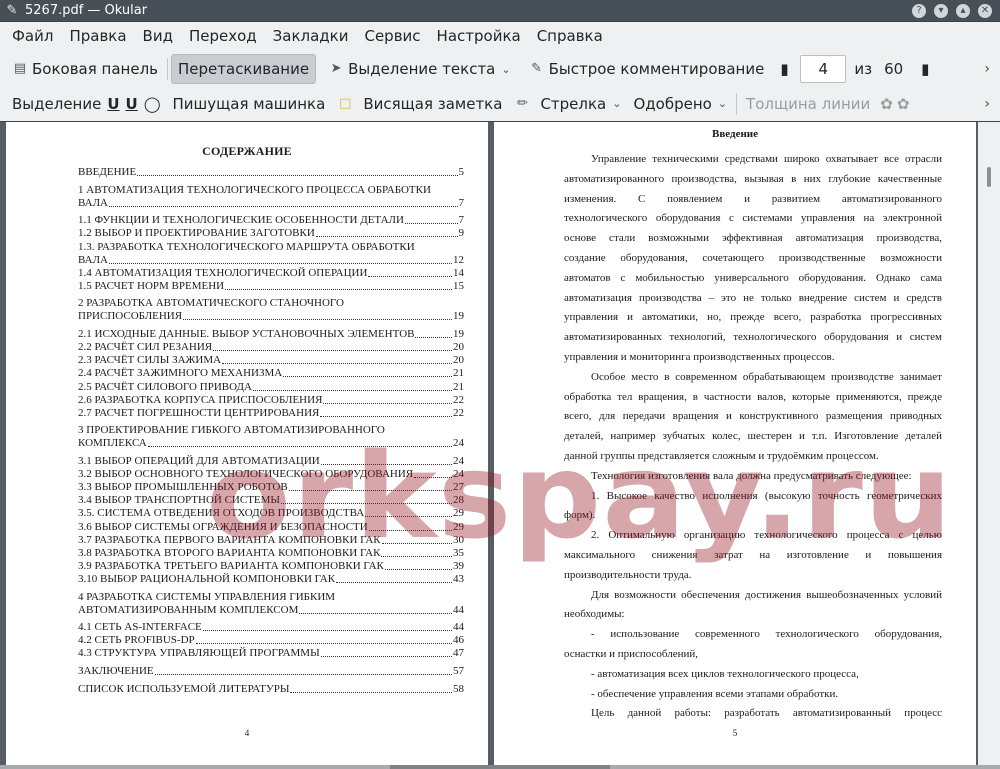 The height and width of the screenshot is (769, 1000). What do you see at coordinates (140, 627) in the screenshot?
I see `toc-entry-title: 4.1 СЕТЬ AS-INTERFACE` at bounding box center [140, 627].